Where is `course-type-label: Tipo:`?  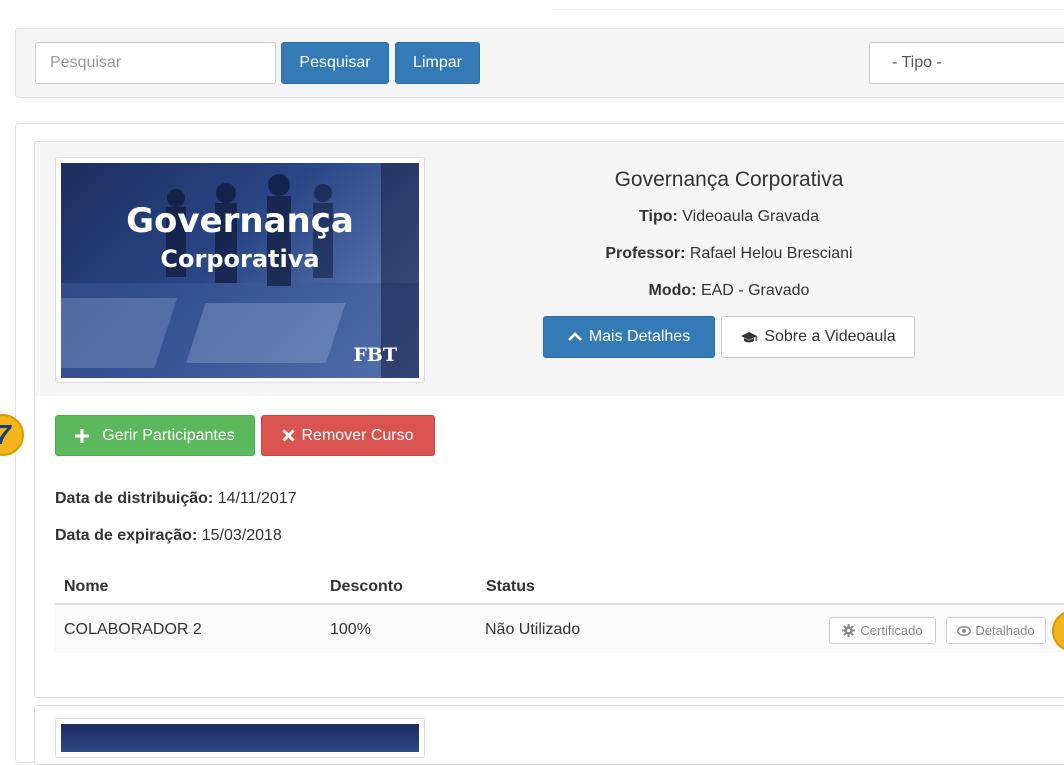
course-type-label: Tipo: is located at coordinates (658, 216).